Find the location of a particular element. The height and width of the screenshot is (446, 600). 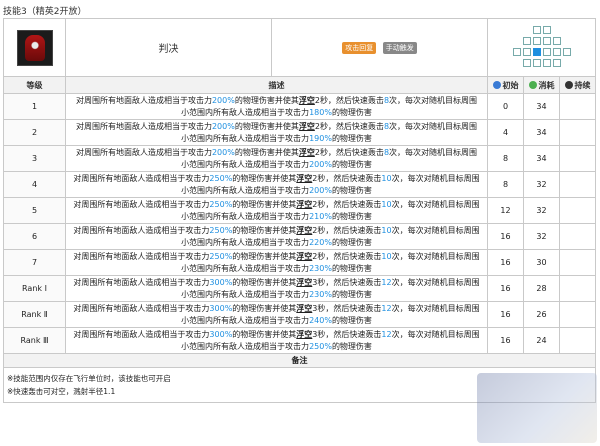

skill-judgement-icon is located at coordinates (34, 47).